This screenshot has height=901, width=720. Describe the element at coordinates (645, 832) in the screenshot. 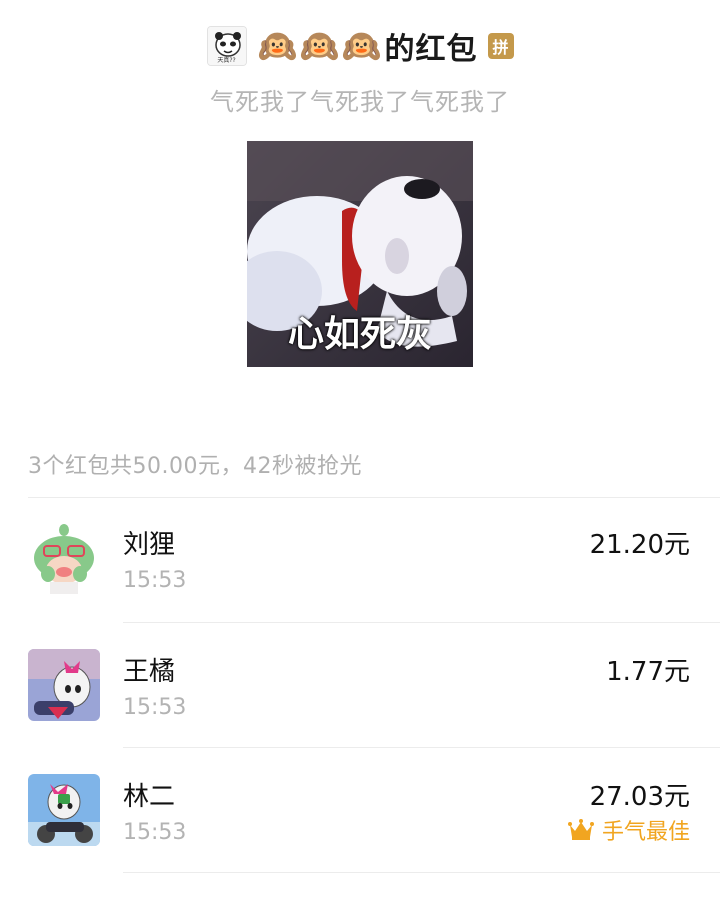

I see `best-luck-text: 手气最佳` at that location.